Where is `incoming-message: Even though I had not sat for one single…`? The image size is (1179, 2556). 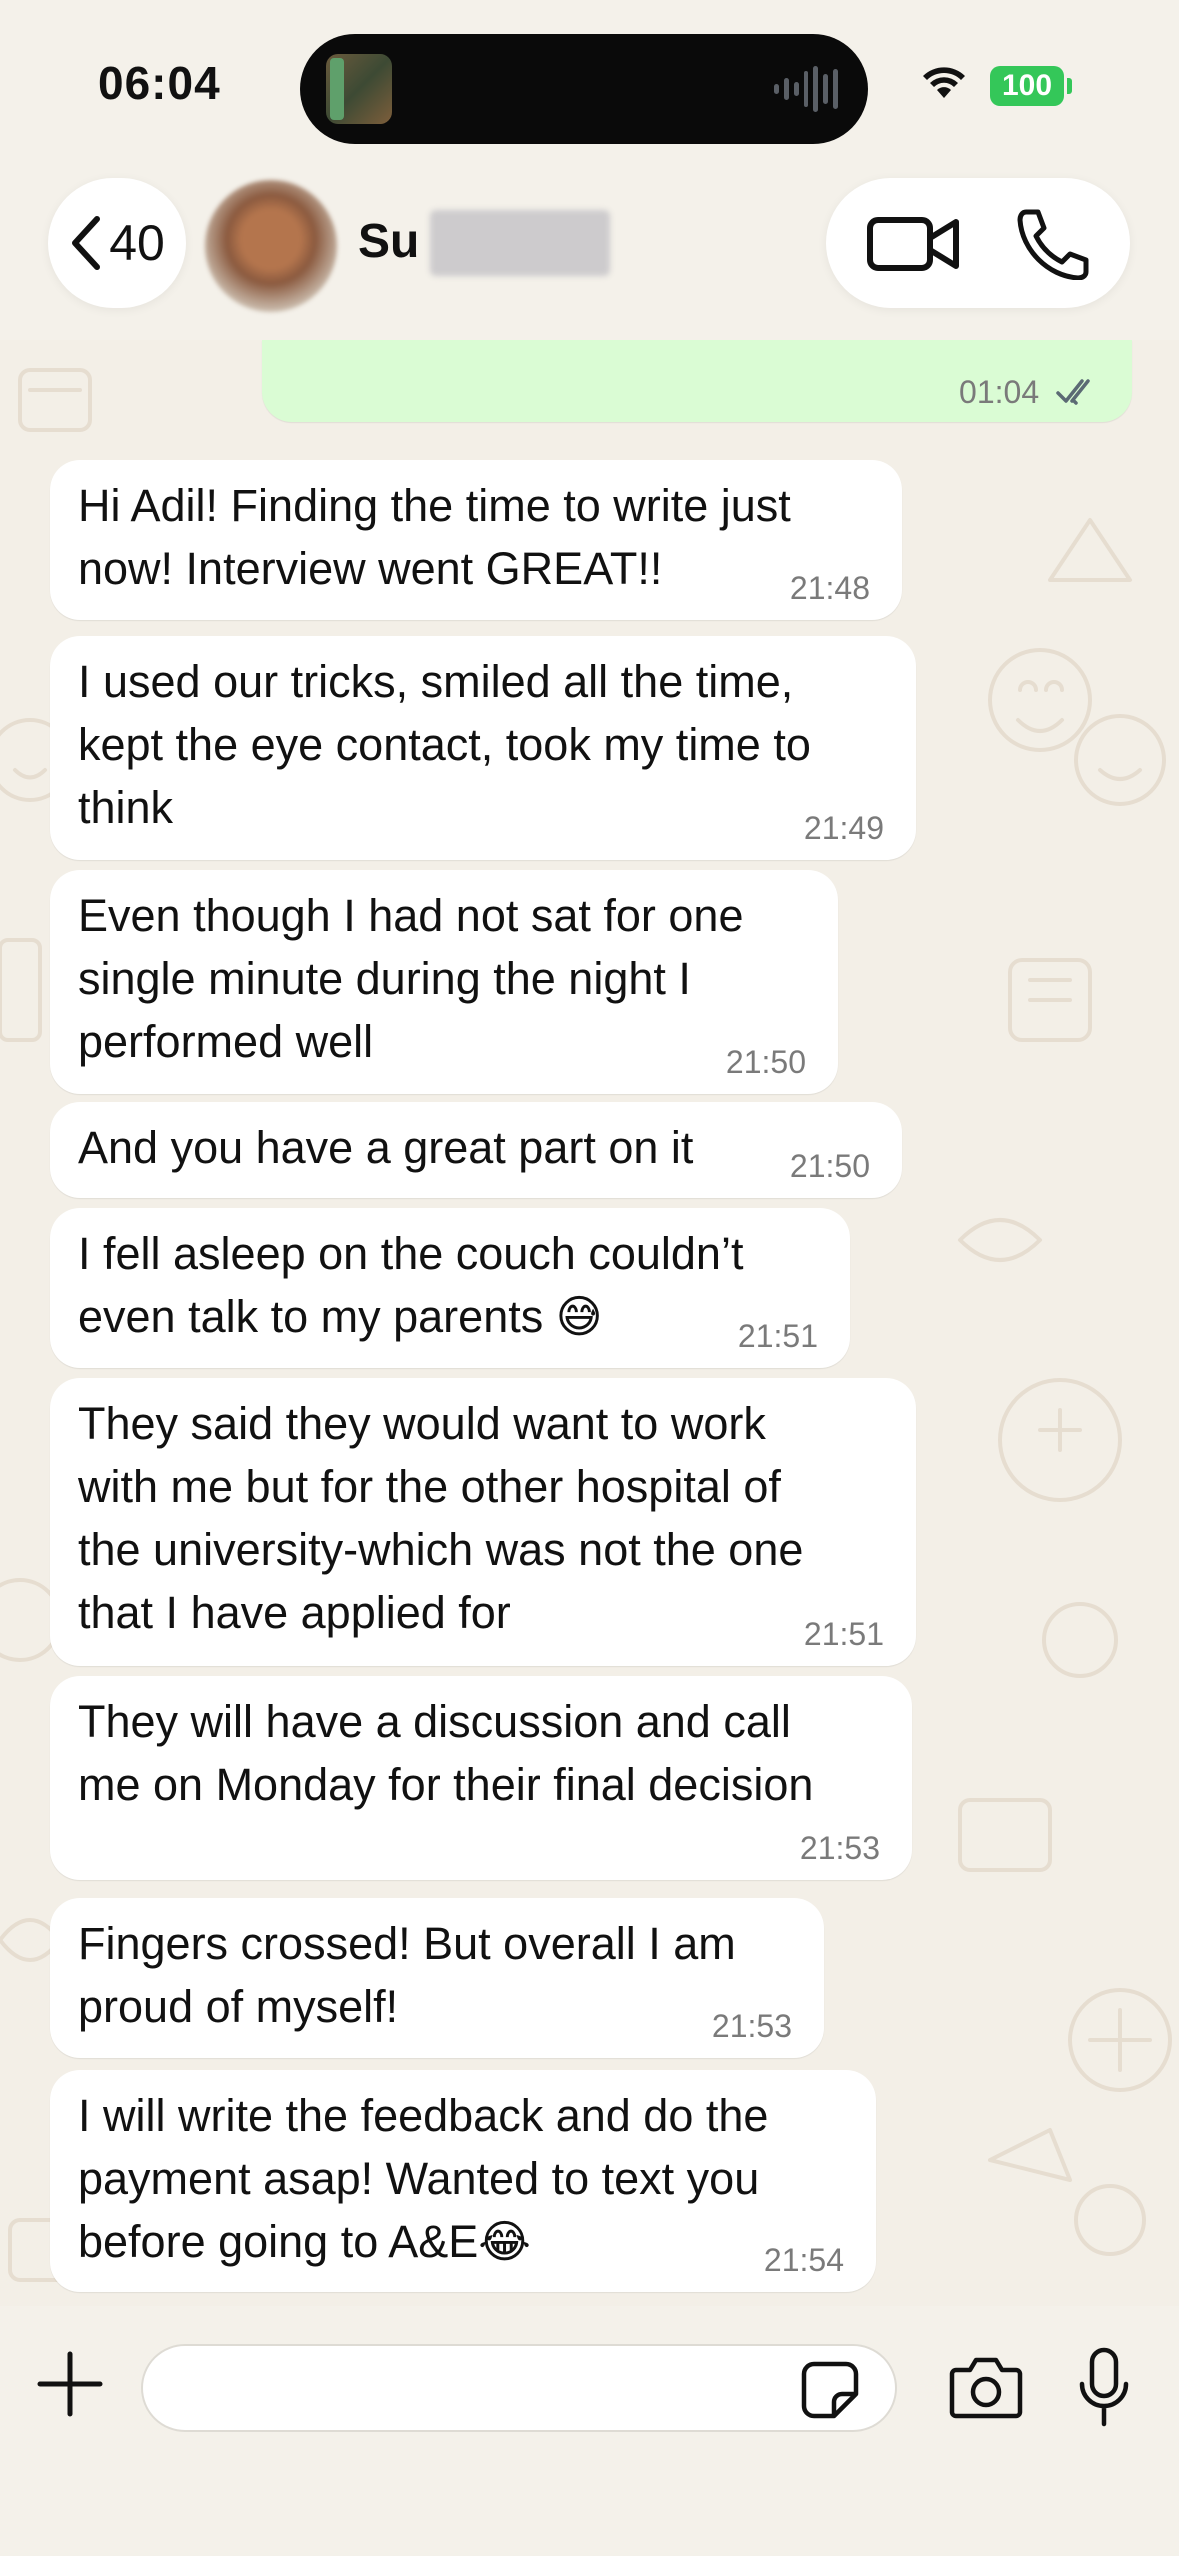 incoming-message: Even though I had not sat for one single… is located at coordinates (444, 982).